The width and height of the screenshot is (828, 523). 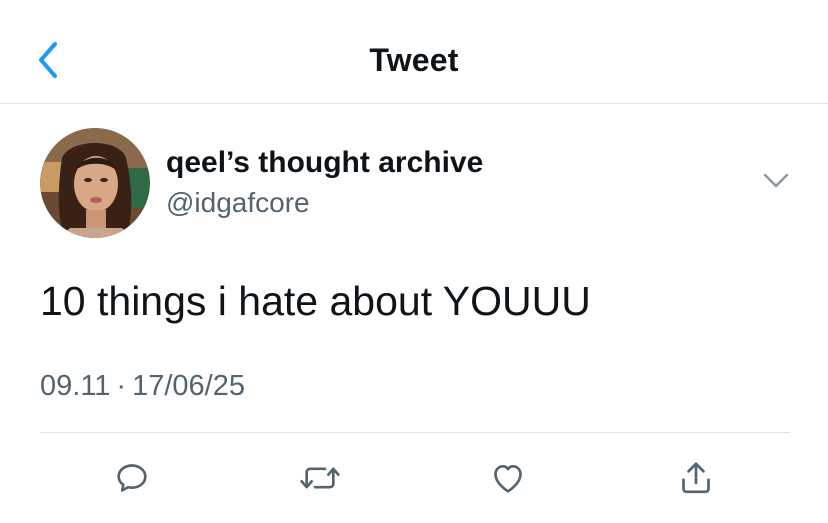 I want to click on like-button, so click(x=508, y=478).